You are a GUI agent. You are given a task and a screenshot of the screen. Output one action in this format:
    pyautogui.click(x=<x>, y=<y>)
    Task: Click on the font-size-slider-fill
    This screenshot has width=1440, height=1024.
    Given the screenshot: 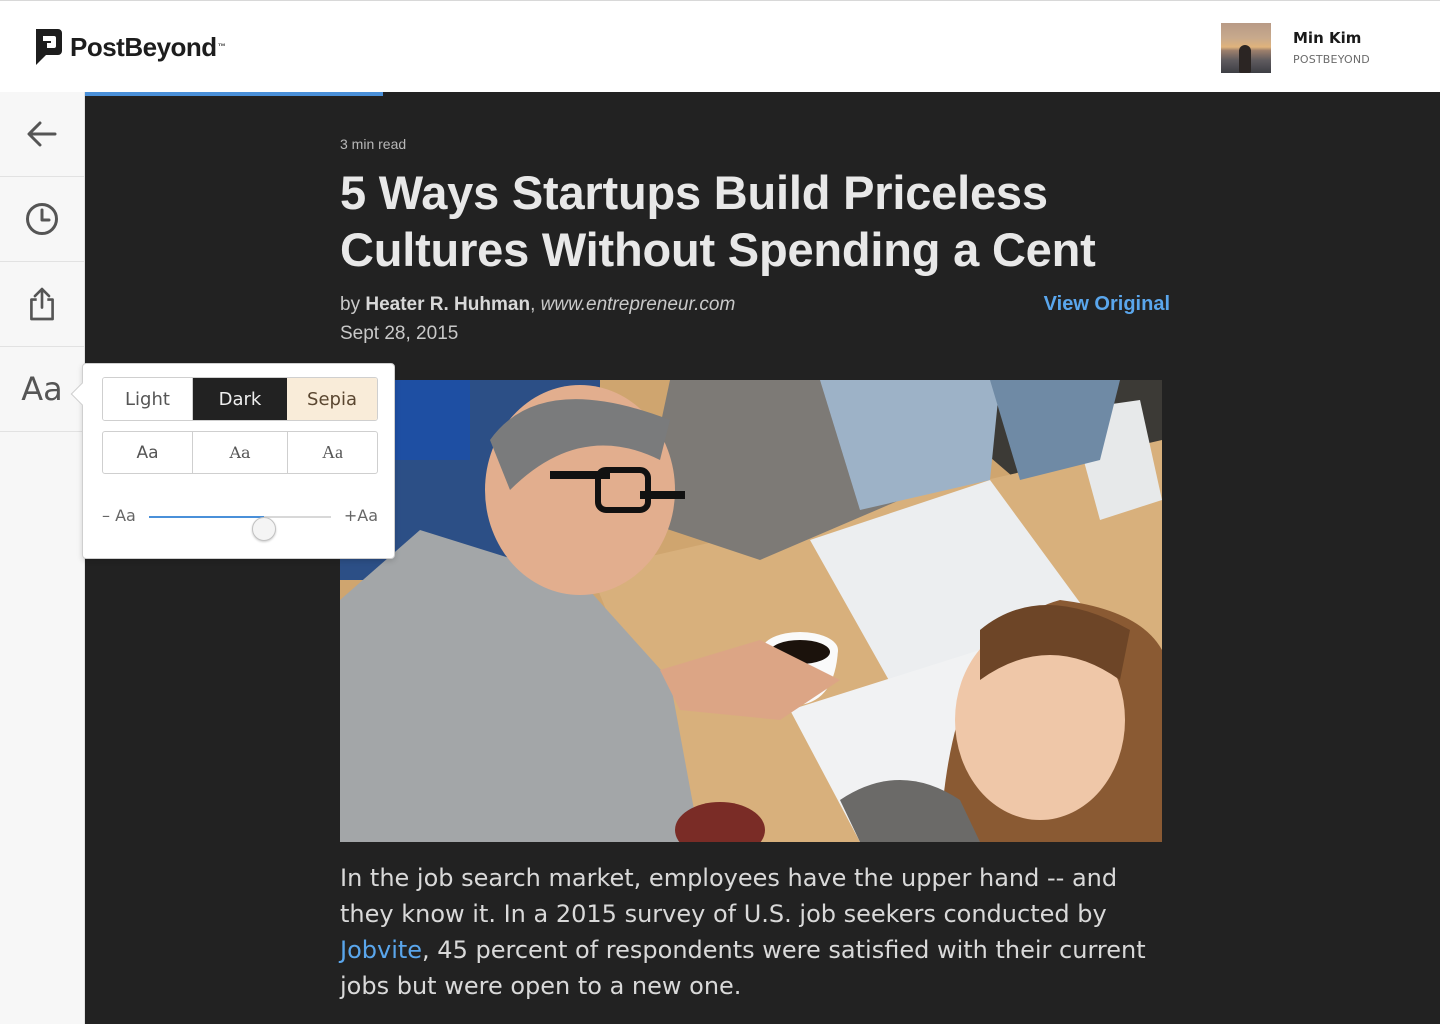 What is the action you would take?
    pyautogui.click(x=206, y=517)
    